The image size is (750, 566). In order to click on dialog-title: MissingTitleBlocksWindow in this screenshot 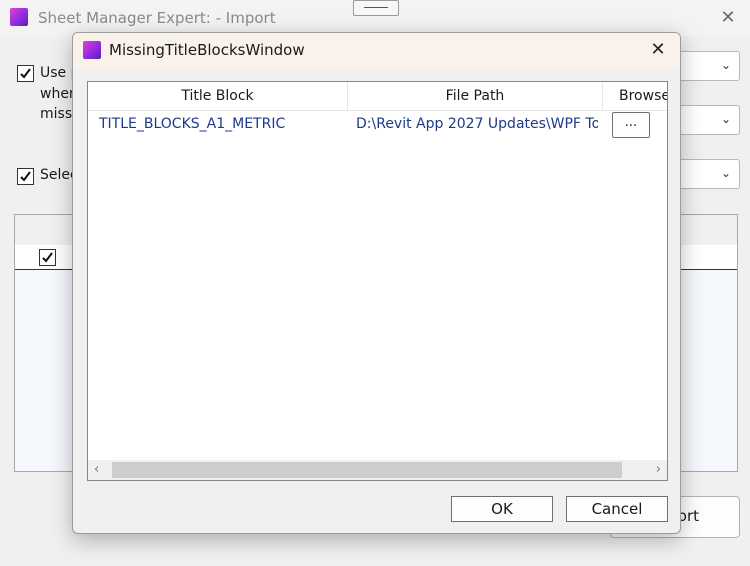, I will do `click(207, 50)`.